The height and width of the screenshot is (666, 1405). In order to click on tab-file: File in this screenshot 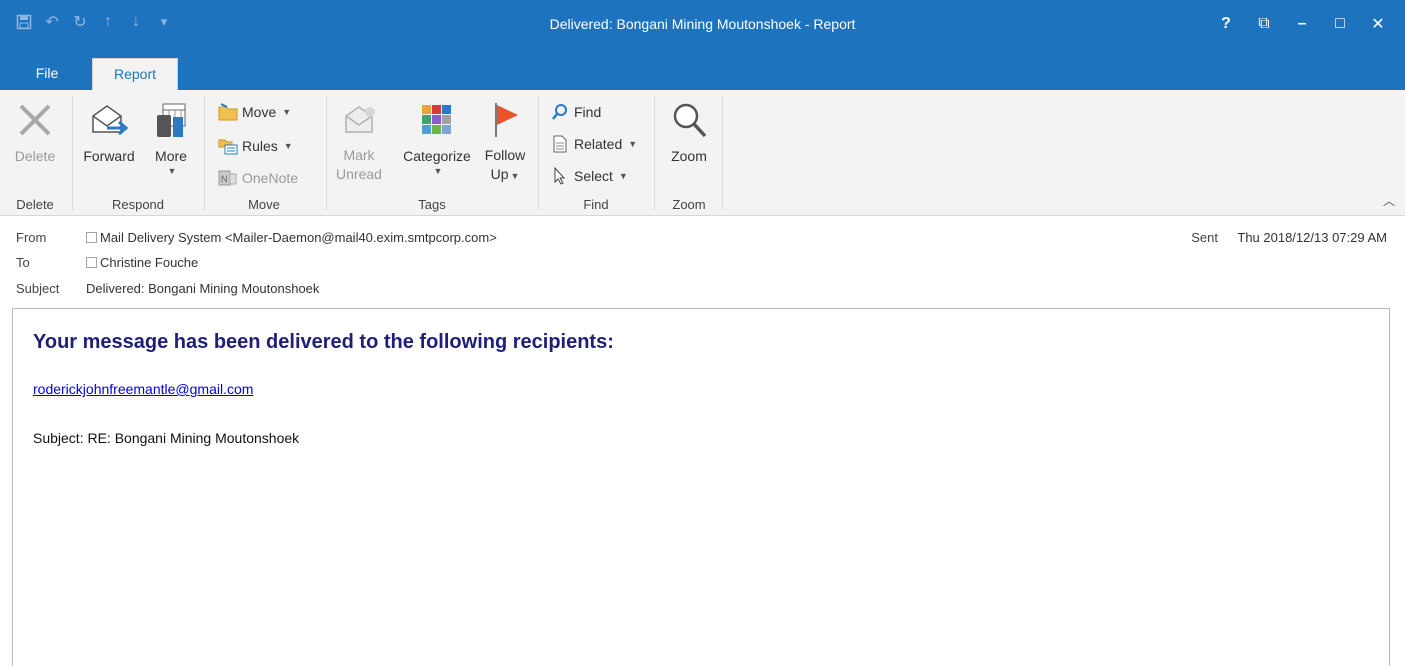, I will do `click(47, 73)`.